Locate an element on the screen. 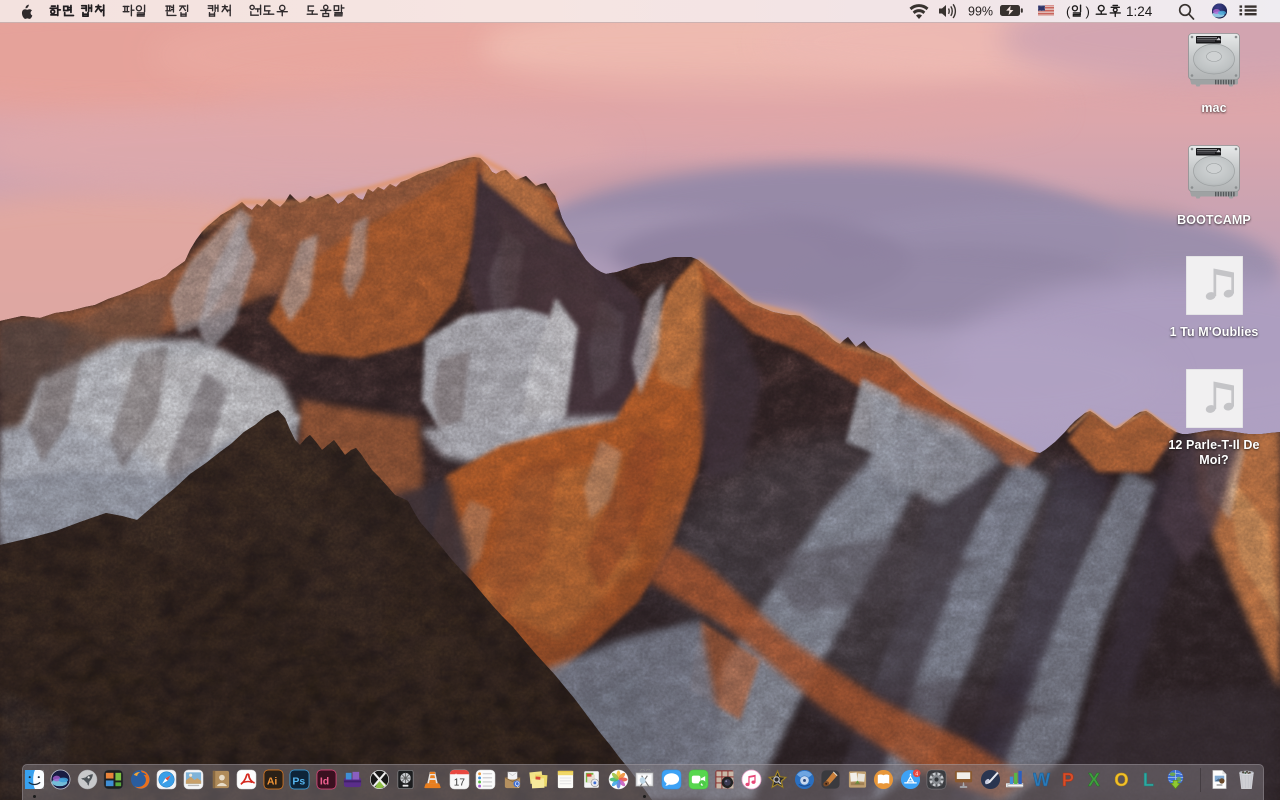  svg-text: Ps is located at coordinates (299, 781).